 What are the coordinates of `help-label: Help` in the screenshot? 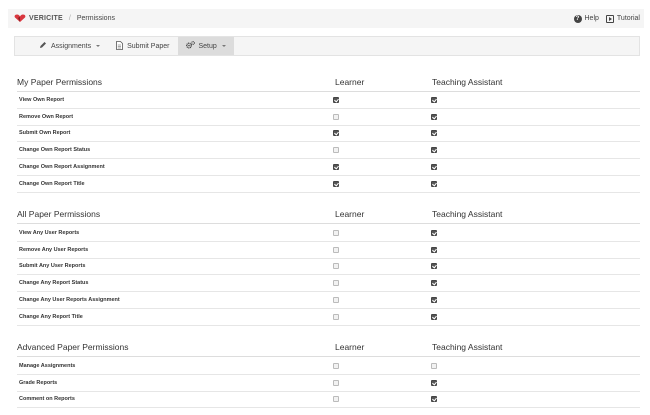 It's located at (591, 18).